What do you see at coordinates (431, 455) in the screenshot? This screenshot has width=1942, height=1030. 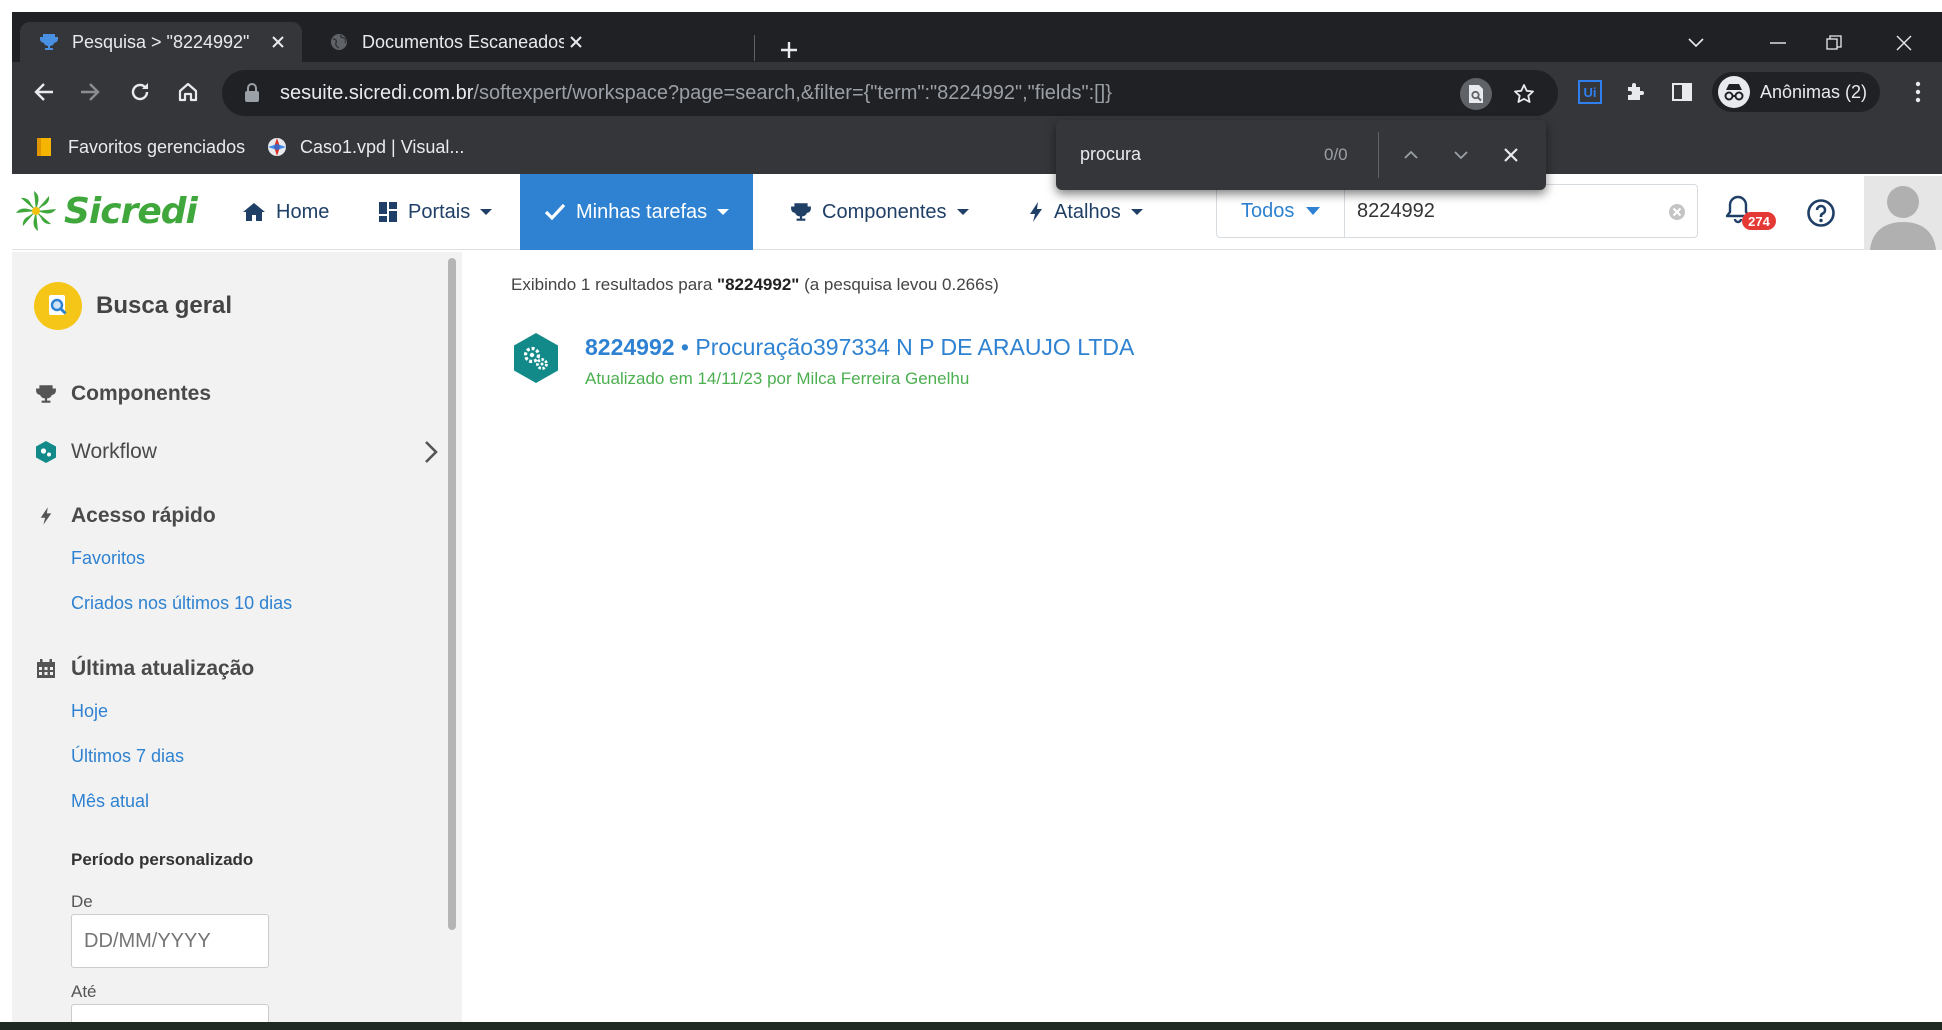 I see `chevron-right-icon` at bounding box center [431, 455].